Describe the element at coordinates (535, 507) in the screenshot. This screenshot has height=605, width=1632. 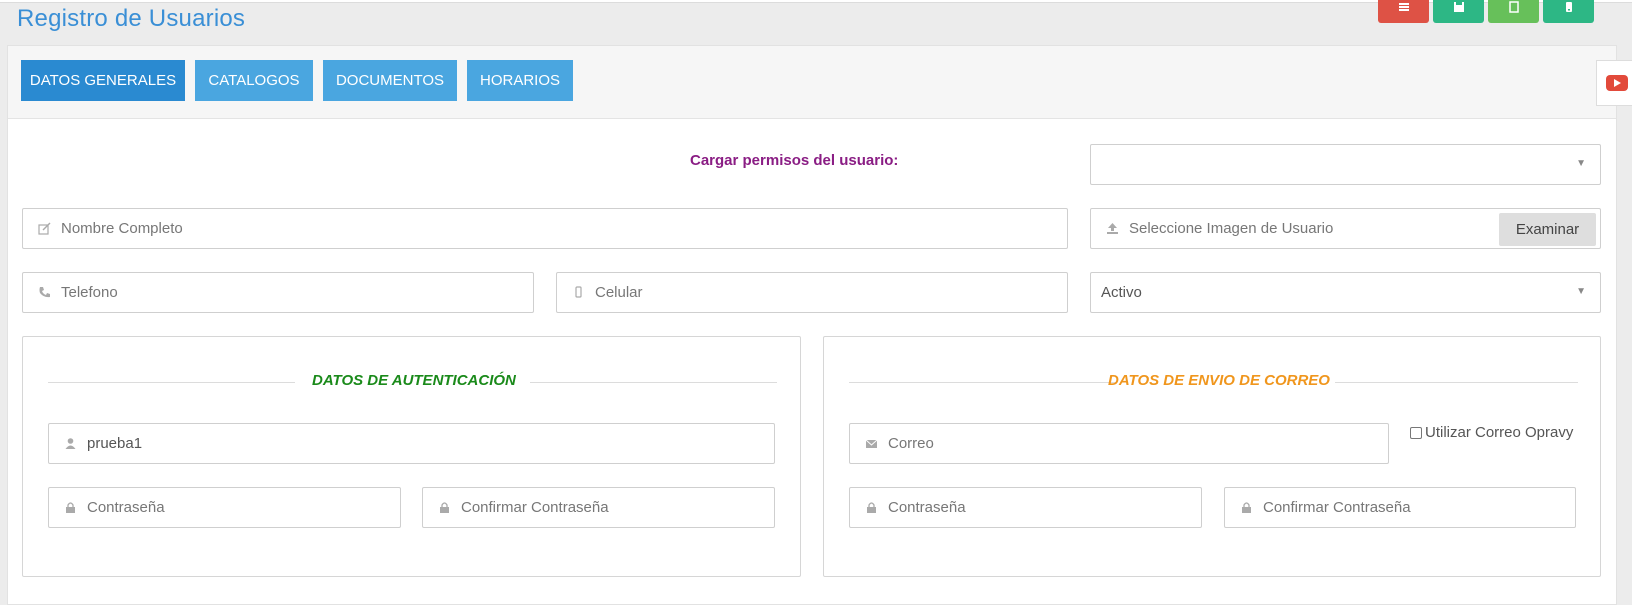
I see `auth-confirm-password-placeholder: Confirmar Contraseña` at that location.